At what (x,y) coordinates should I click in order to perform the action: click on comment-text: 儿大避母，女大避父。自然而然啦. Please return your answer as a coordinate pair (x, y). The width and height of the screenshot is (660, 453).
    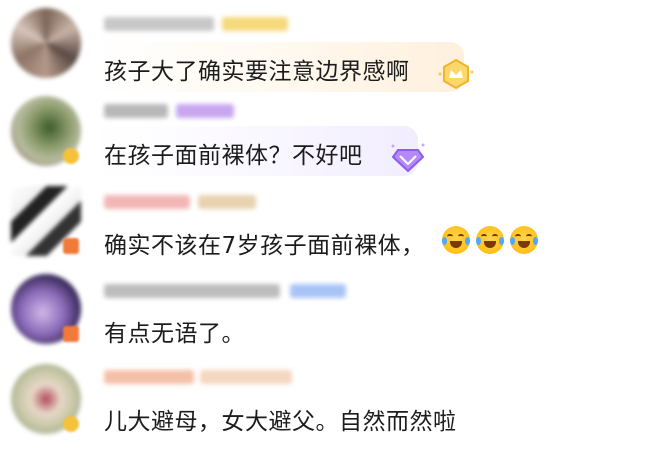
    Looking at the image, I should click on (280, 422).